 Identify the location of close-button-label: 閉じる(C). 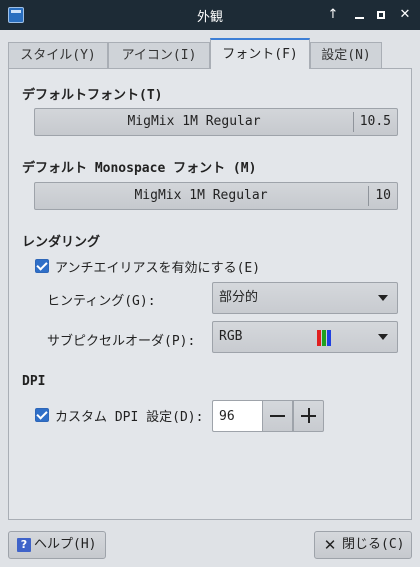
(373, 544).